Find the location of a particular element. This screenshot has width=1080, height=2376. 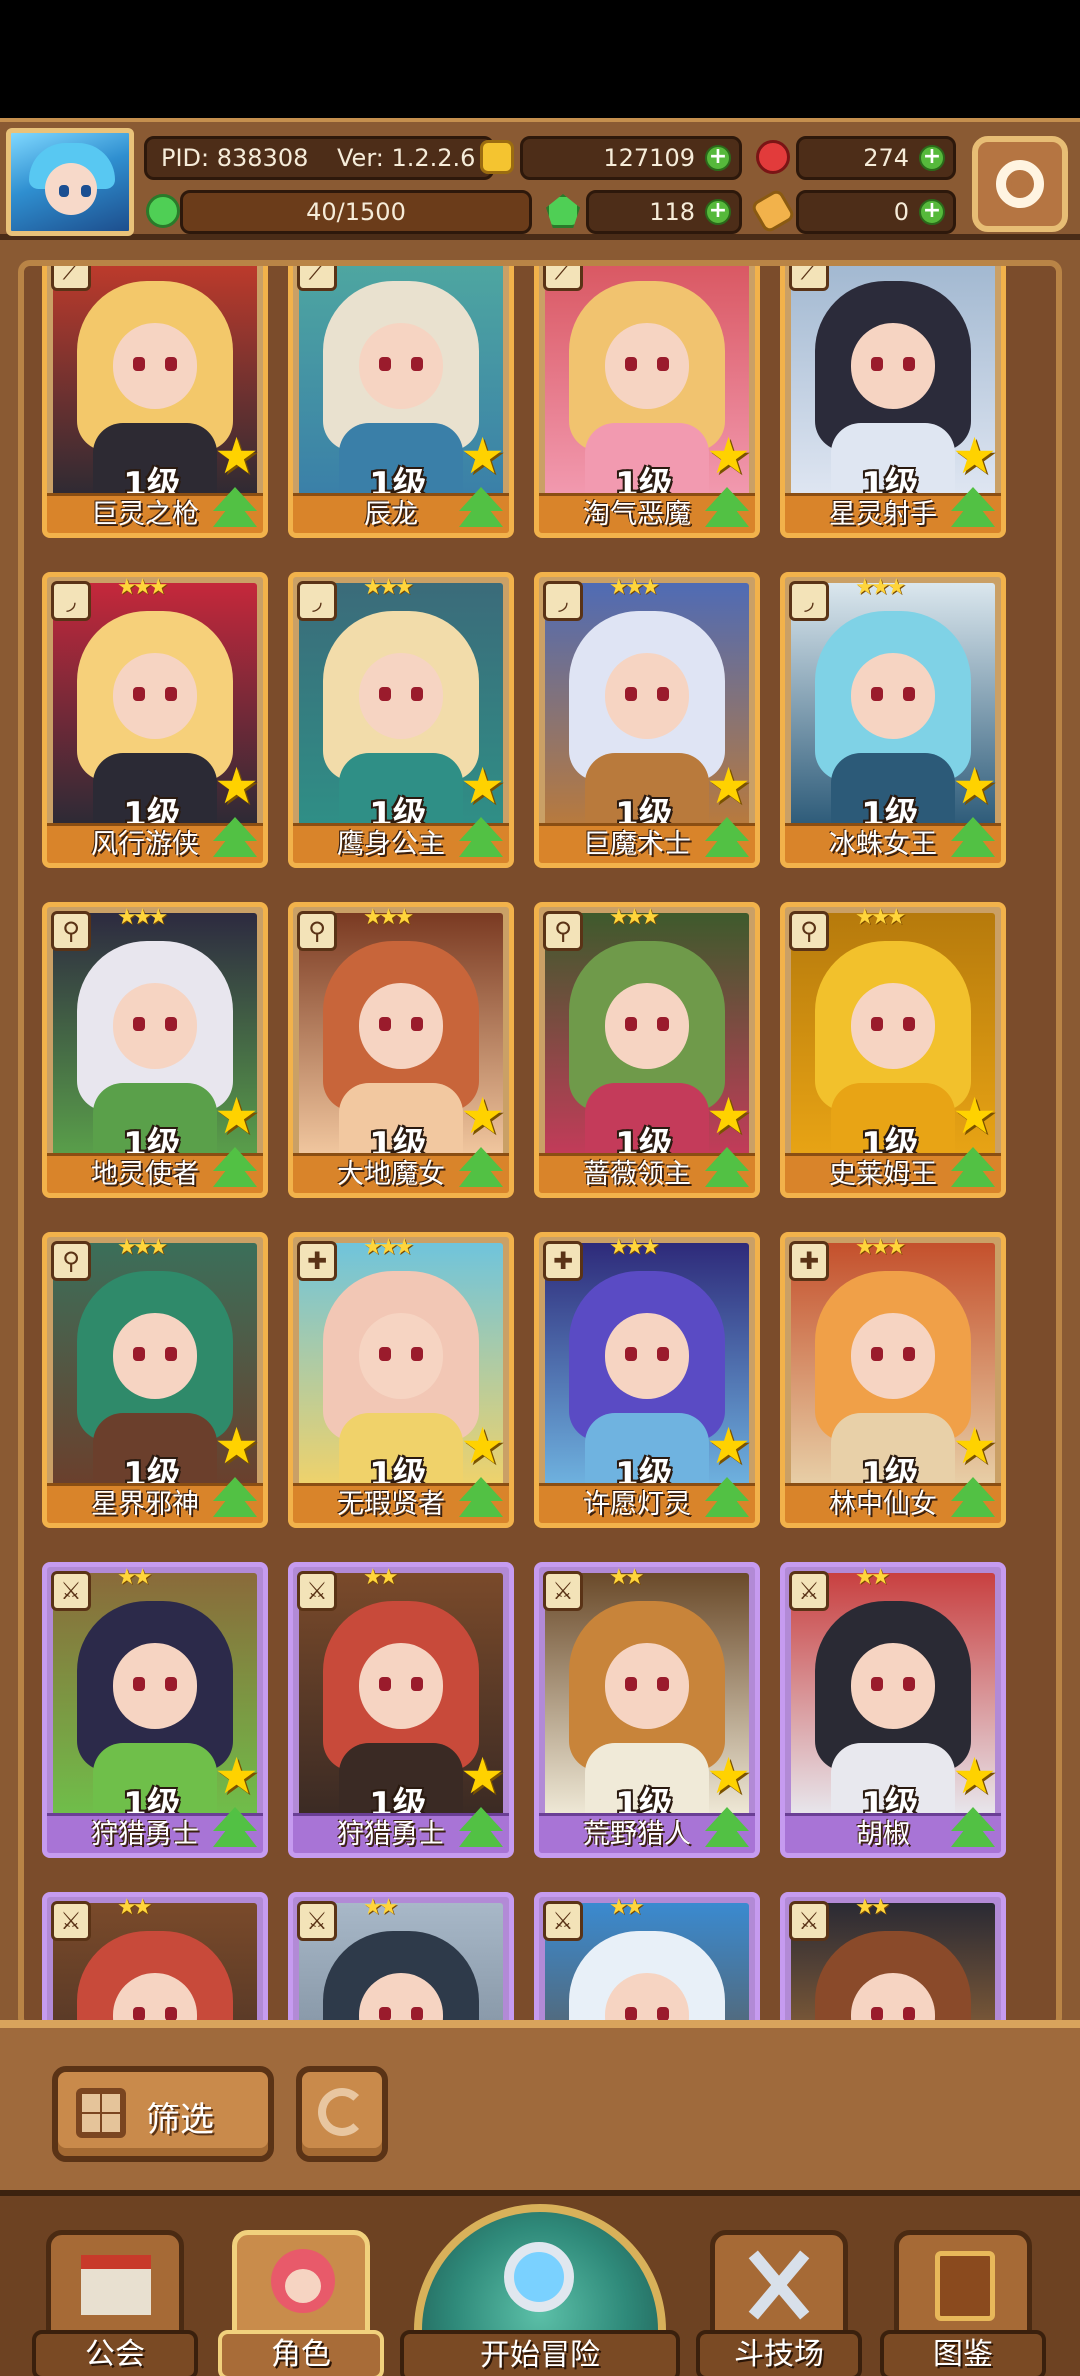

add-gem-button: + is located at coordinates (932, 158).